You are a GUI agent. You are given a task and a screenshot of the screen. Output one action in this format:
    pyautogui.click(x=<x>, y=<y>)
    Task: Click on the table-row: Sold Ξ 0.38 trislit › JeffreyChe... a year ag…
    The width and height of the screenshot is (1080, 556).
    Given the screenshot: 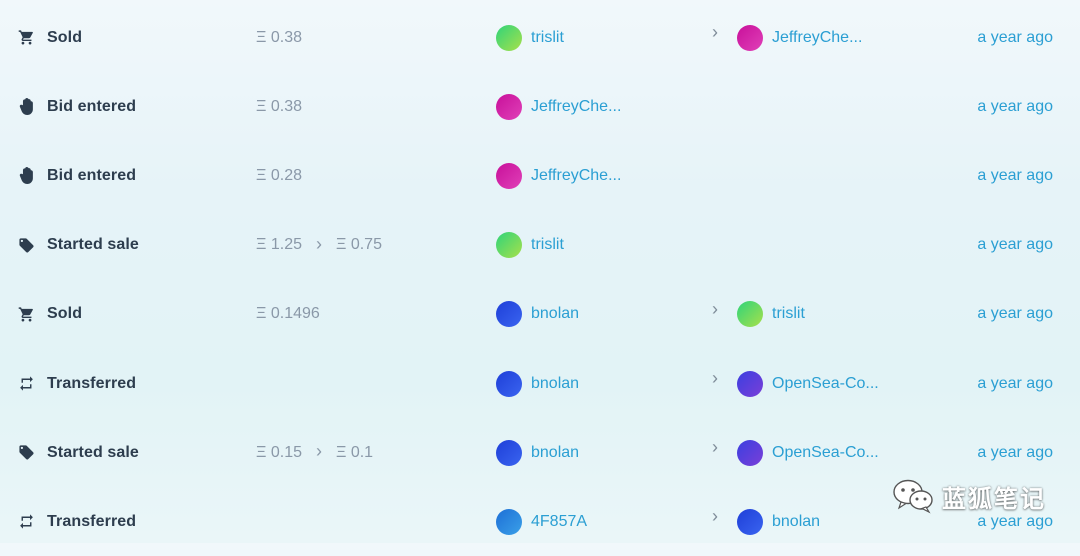 What is the action you would take?
    pyautogui.click(x=540, y=37)
    